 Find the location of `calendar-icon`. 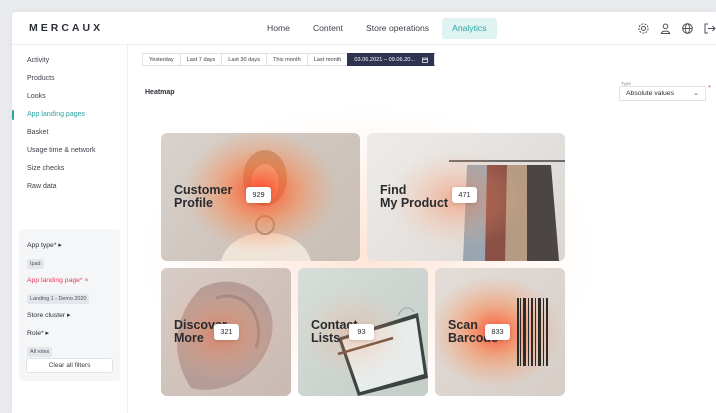

calendar-icon is located at coordinates (424, 60).